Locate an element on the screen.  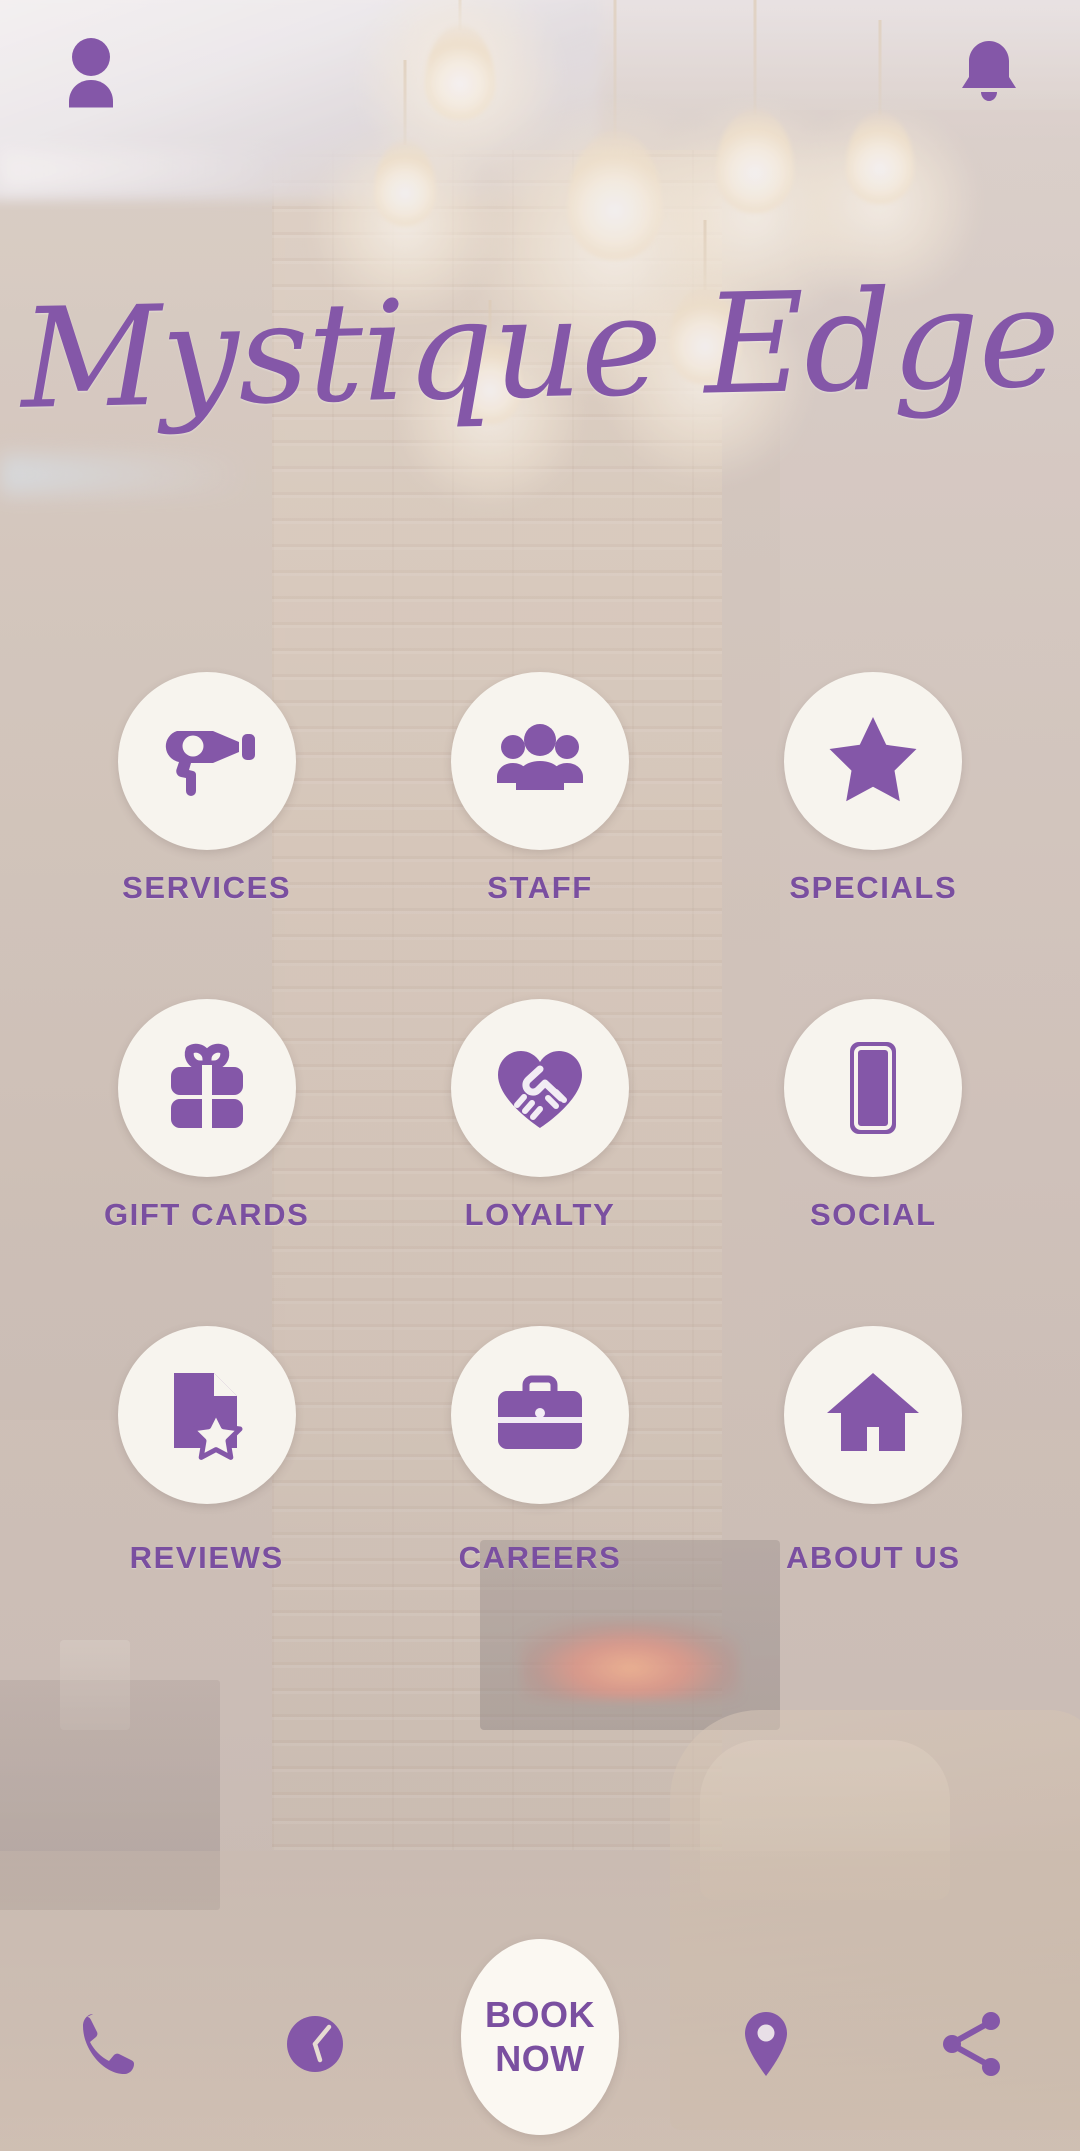
menu-tile-staff: STAFF is located at coordinates (539, 789).